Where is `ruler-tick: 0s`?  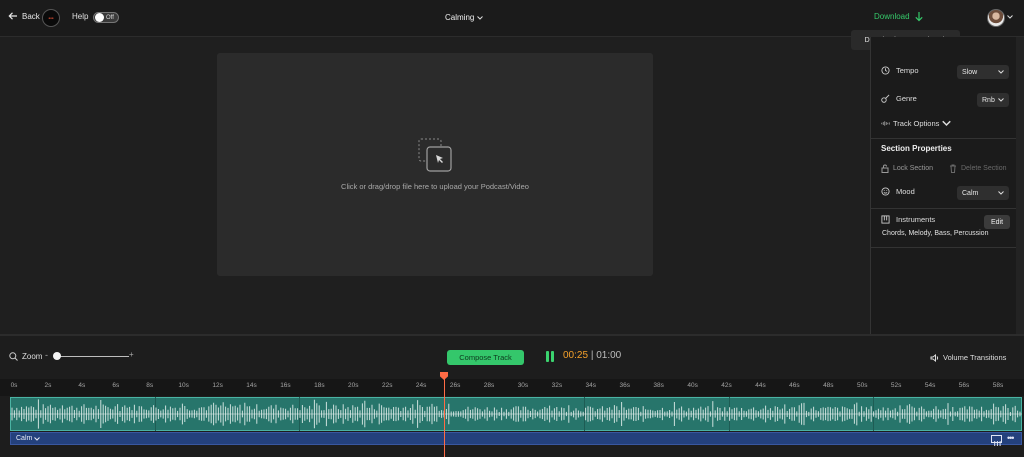
ruler-tick: 0s is located at coordinates (14, 385).